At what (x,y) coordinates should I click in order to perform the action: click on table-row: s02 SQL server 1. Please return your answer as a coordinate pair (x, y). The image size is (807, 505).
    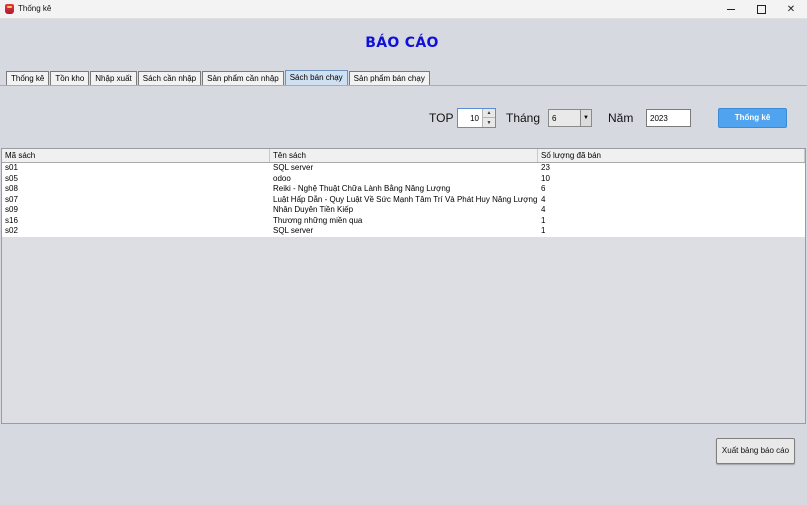
    Looking at the image, I should click on (403, 231).